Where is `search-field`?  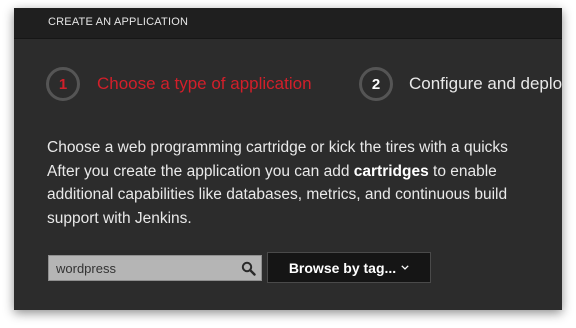
search-field is located at coordinates (155, 268).